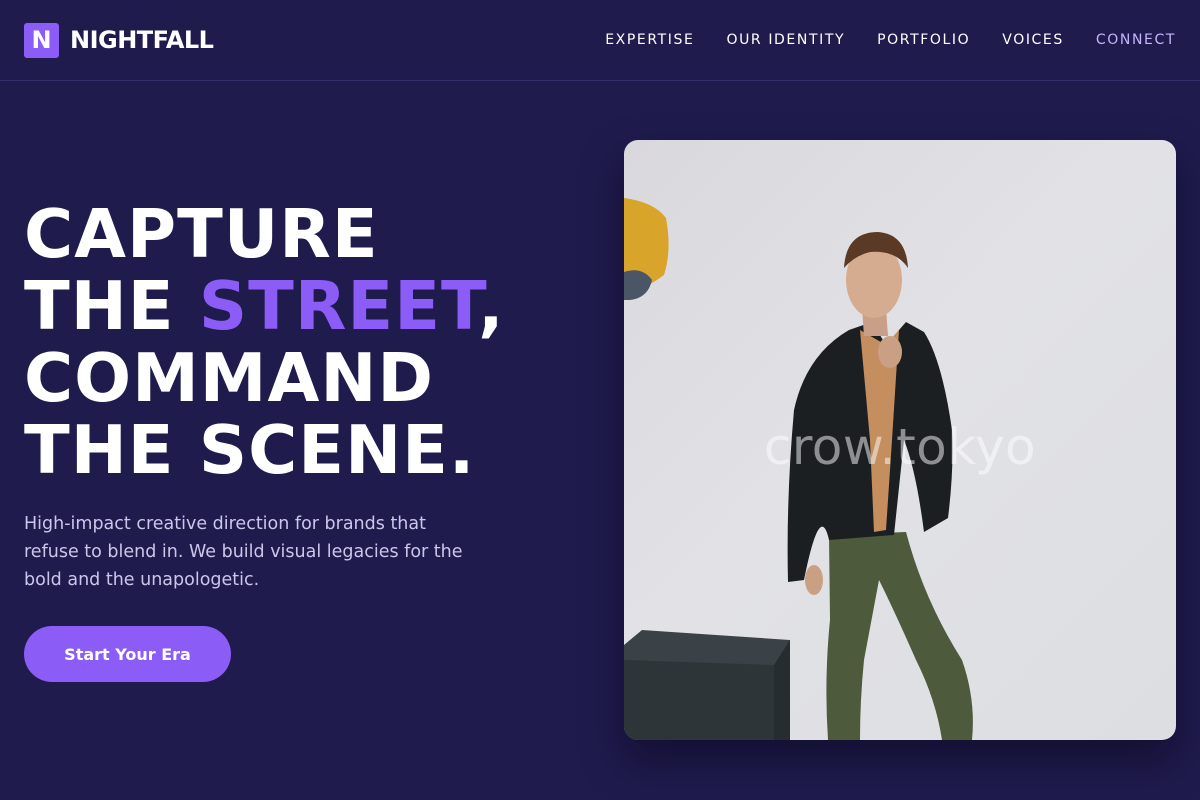 This screenshot has height=800, width=1200. I want to click on start-your-era-button: Start Your Era, so click(127, 654).